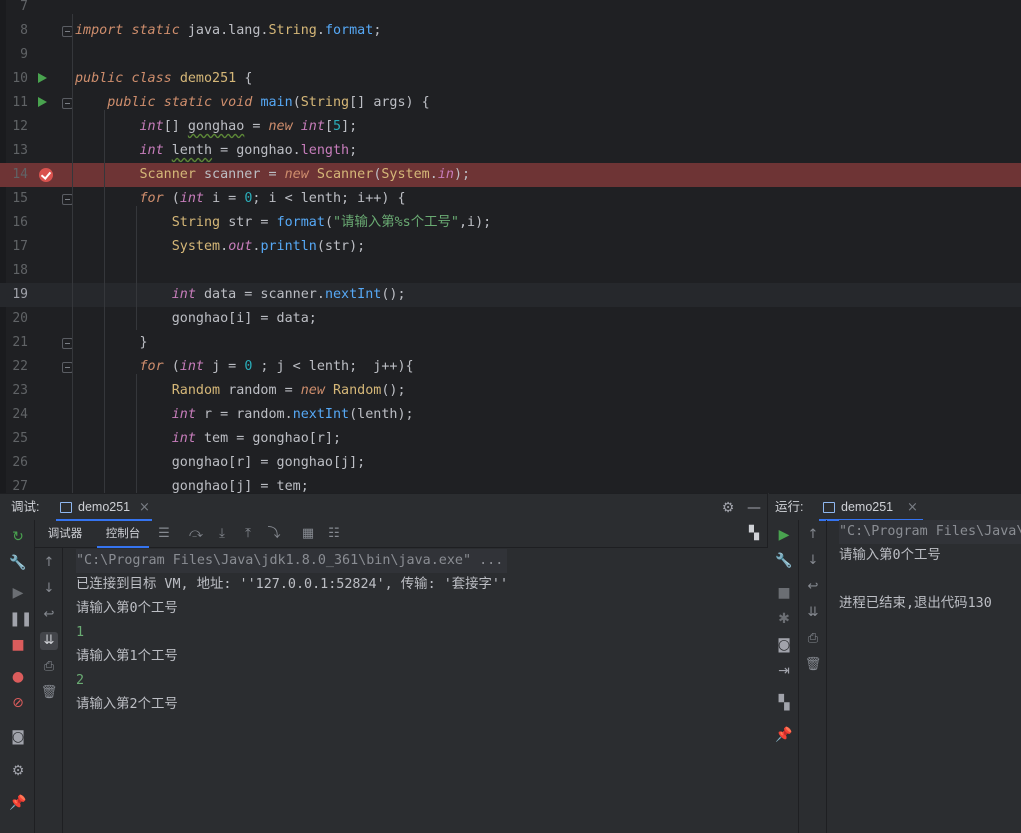 This screenshot has height=833, width=1021. What do you see at coordinates (17, 415) in the screenshot?
I see `line-number: 24` at bounding box center [17, 415].